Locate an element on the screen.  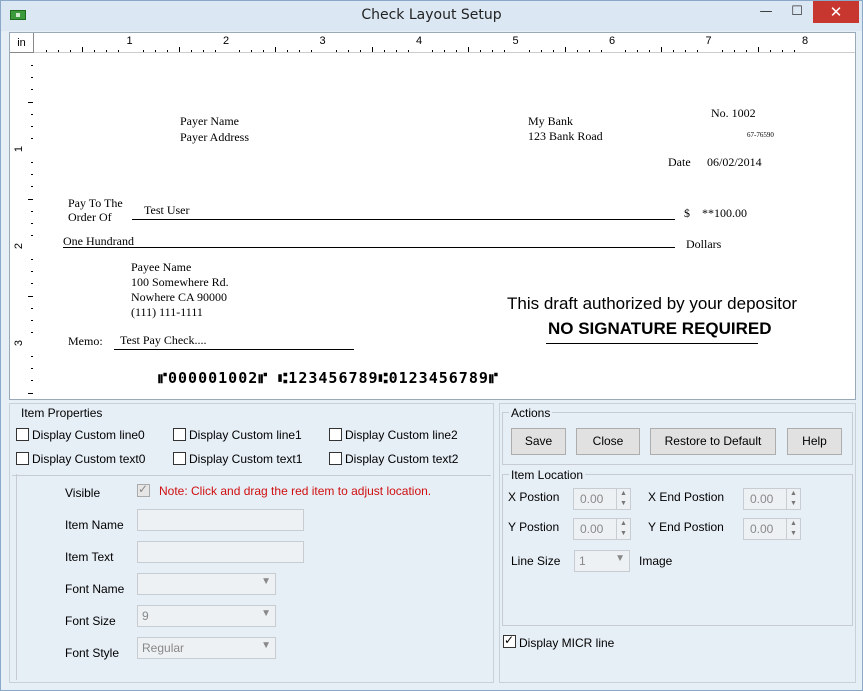
item-name-input is located at coordinates (220, 520).